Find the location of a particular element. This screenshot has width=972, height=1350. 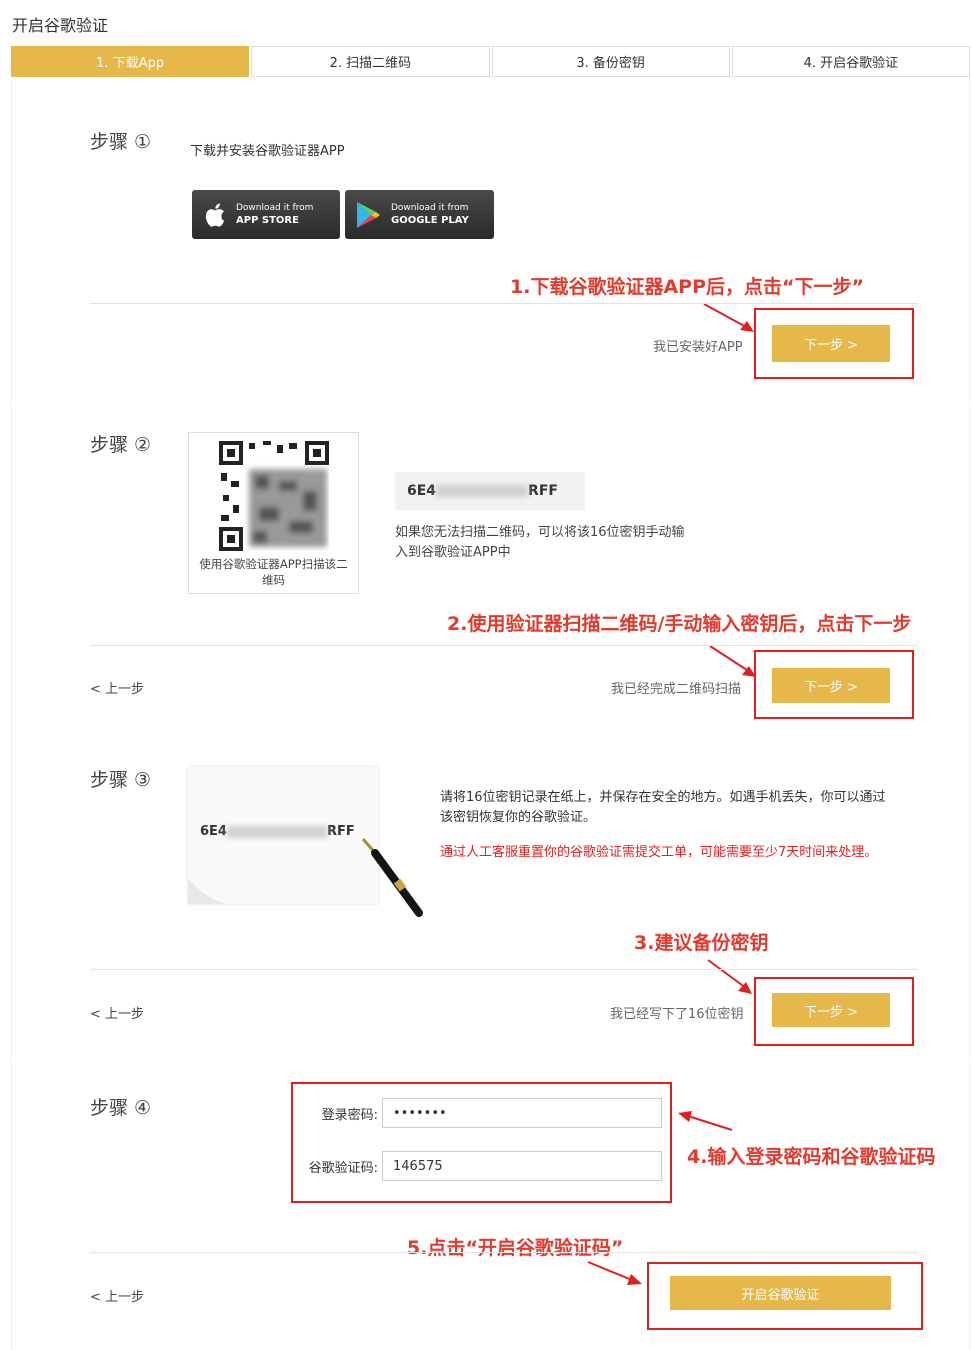

step2-prev-button: < 上一步 is located at coordinates (117, 687).